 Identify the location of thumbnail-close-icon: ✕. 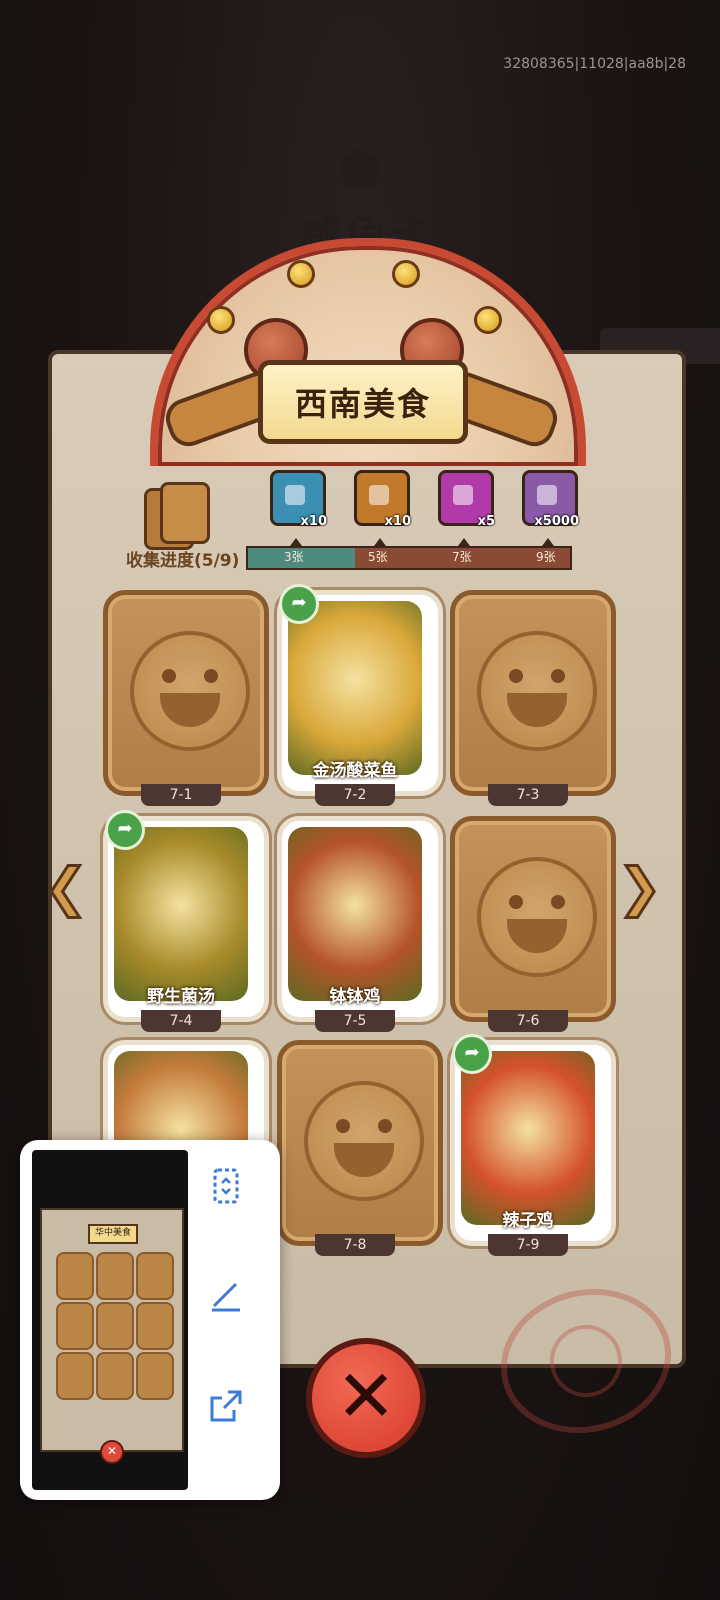
(112, 1452).